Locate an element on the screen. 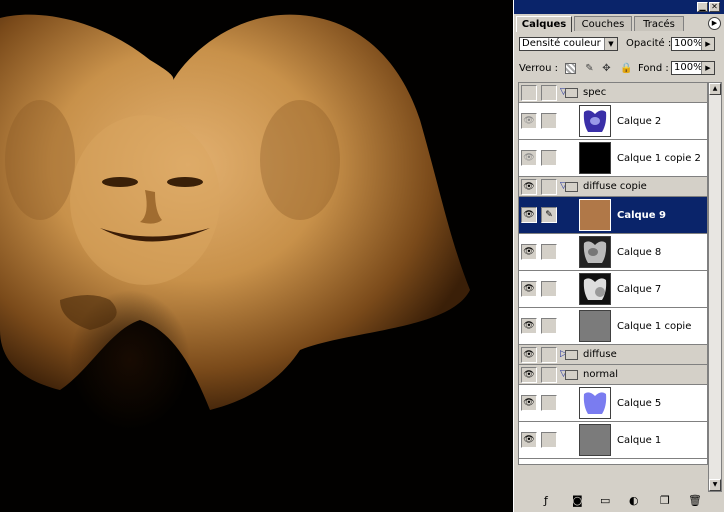  layer-group-normal: 👁 ▽ normal is located at coordinates (613, 375).